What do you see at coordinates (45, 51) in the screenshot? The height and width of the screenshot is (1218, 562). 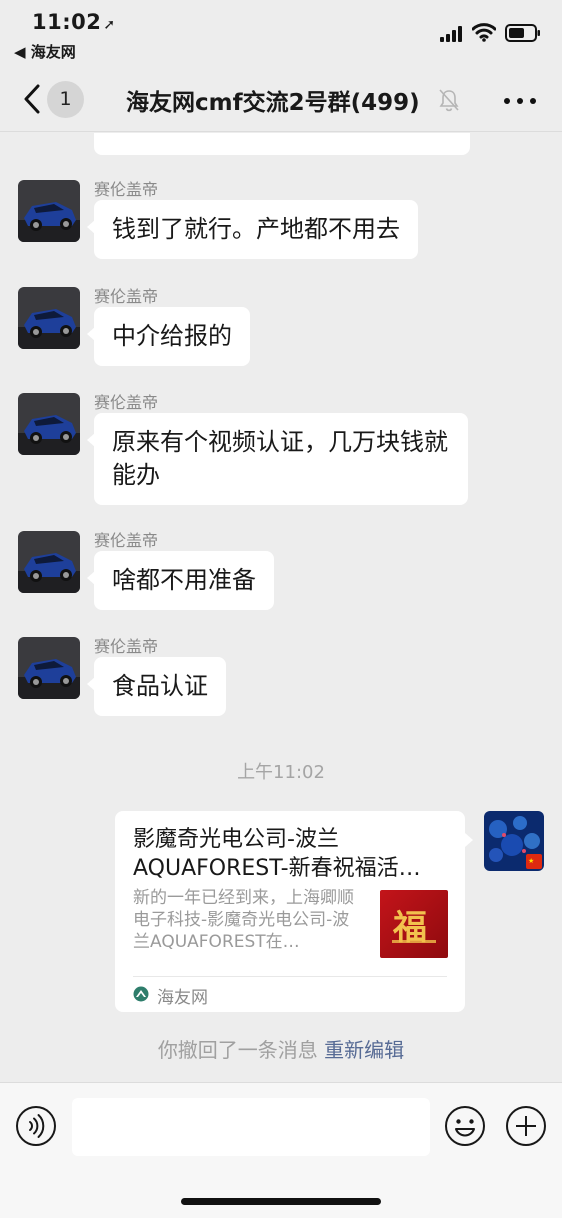 I see `back-to-app-link: ◀ 海友网` at bounding box center [45, 51].